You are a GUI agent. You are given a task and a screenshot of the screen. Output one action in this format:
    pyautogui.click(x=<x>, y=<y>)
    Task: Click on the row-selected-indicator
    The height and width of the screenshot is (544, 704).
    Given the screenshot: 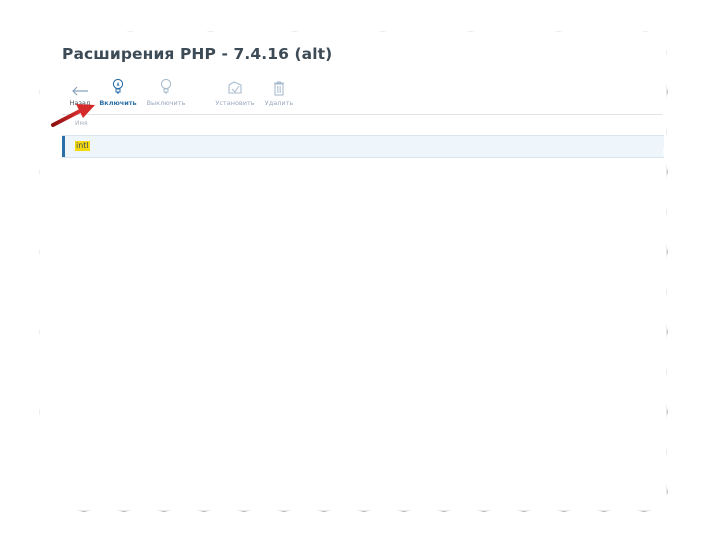 What is the action you would take?
    pyautogui.click(x=63, y=146)
    